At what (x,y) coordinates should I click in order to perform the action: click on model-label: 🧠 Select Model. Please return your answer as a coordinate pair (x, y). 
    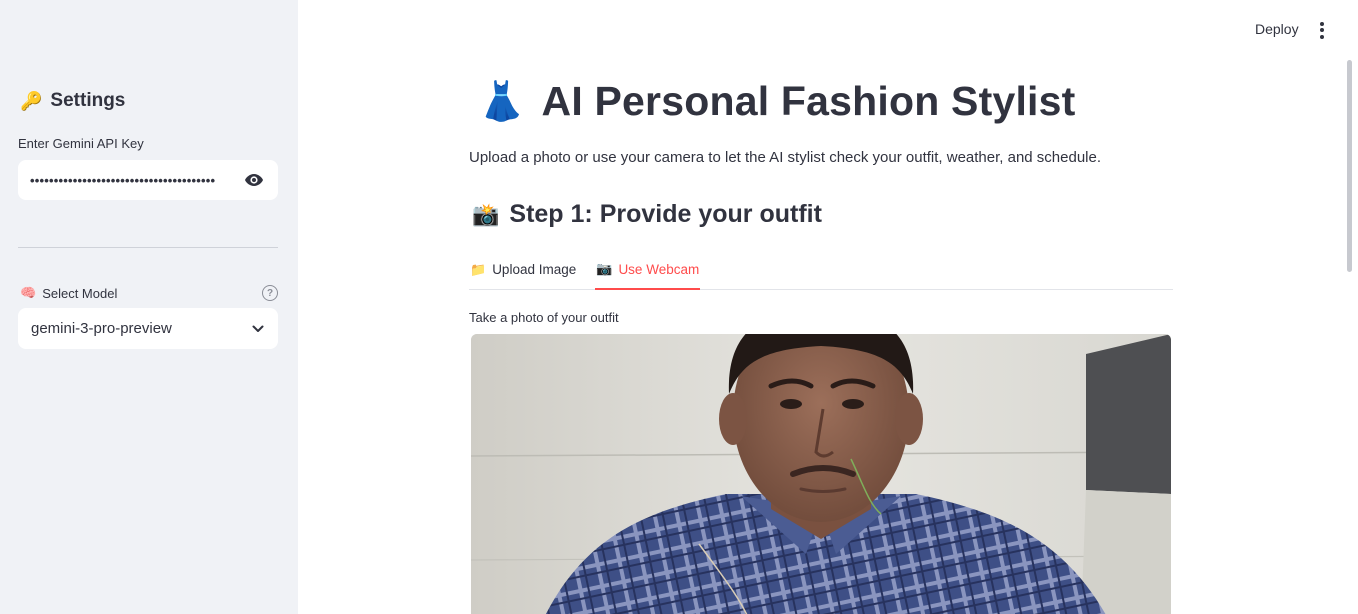
    Looking at the image, I should click on (68, 293).